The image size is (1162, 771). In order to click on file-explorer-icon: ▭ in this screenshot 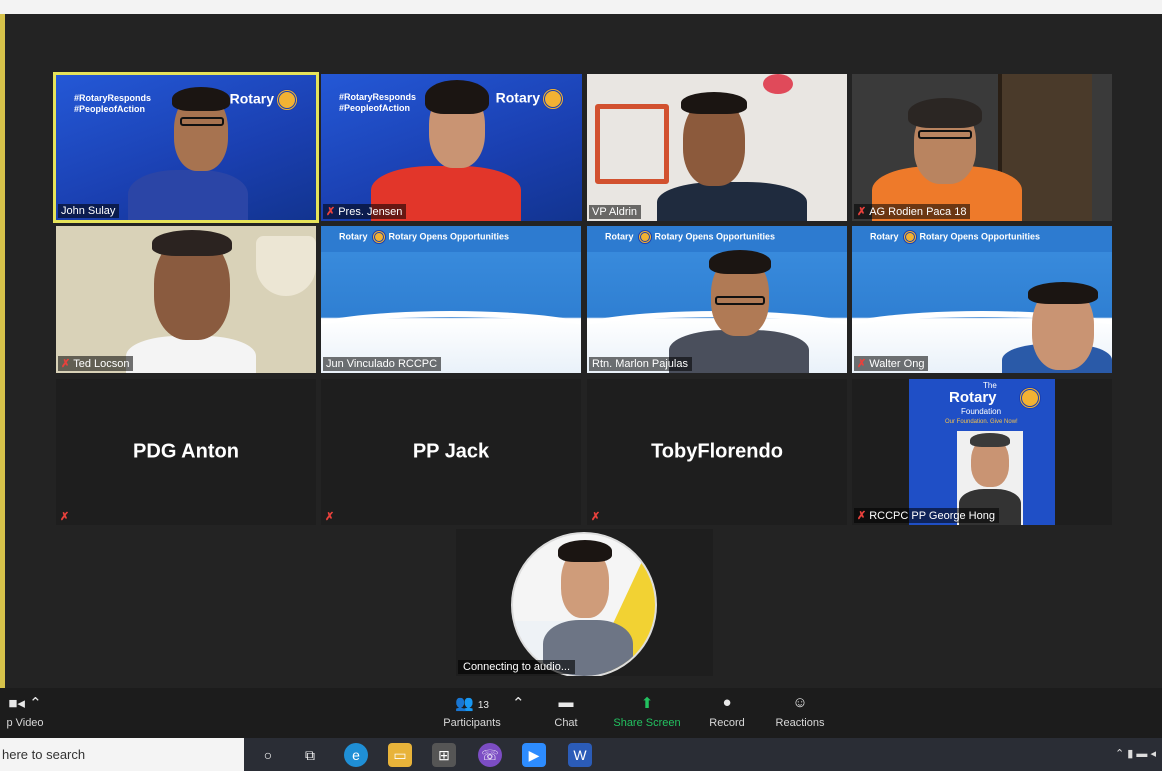, I will do `click(400, 755)`.